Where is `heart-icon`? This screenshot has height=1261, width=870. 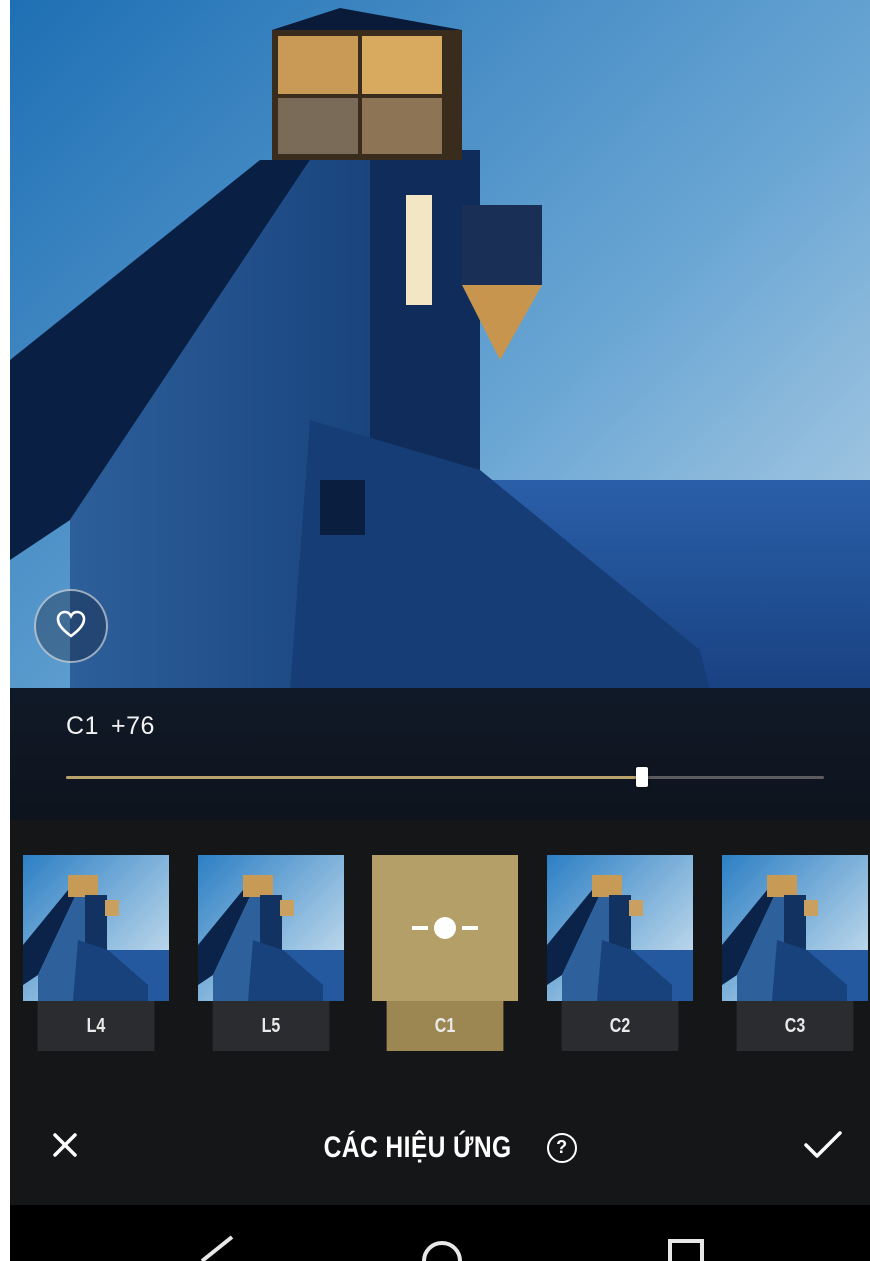
heart-icon is located at coordinates (71, 626).